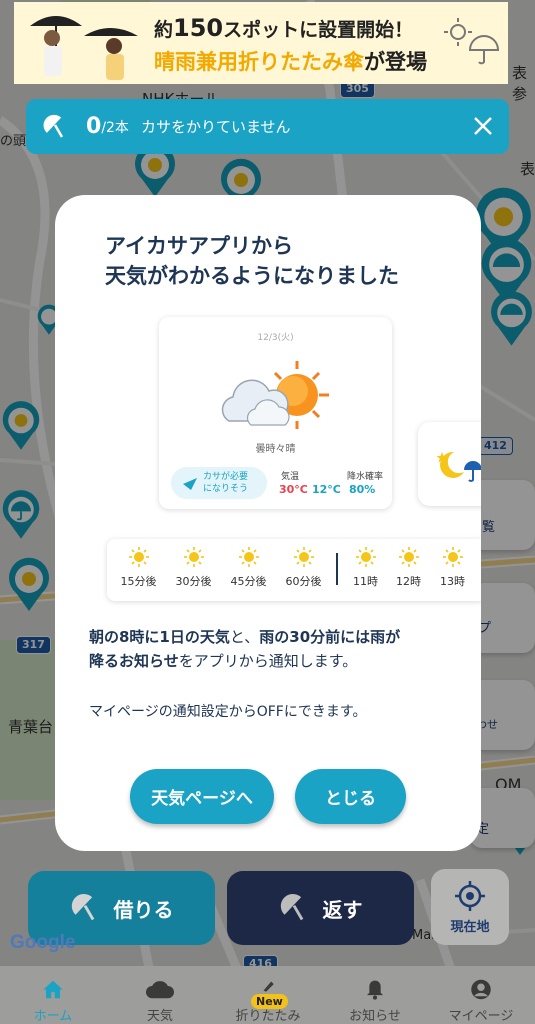 This screenshot has height=1024, width=535. What do you see at coordinates (275, 338) in the screenshot?
I see `weather-date: 12/3(火)` at bounding box center [275, 338].